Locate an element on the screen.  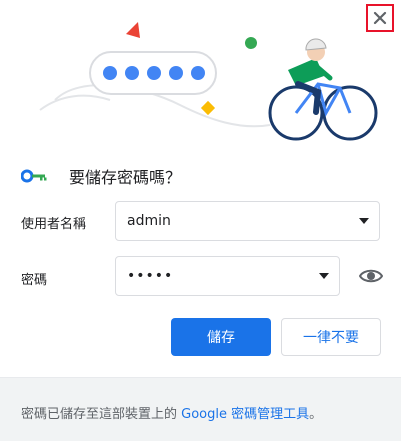
footer-suffix: 。 is located at coordinates (316, 414).